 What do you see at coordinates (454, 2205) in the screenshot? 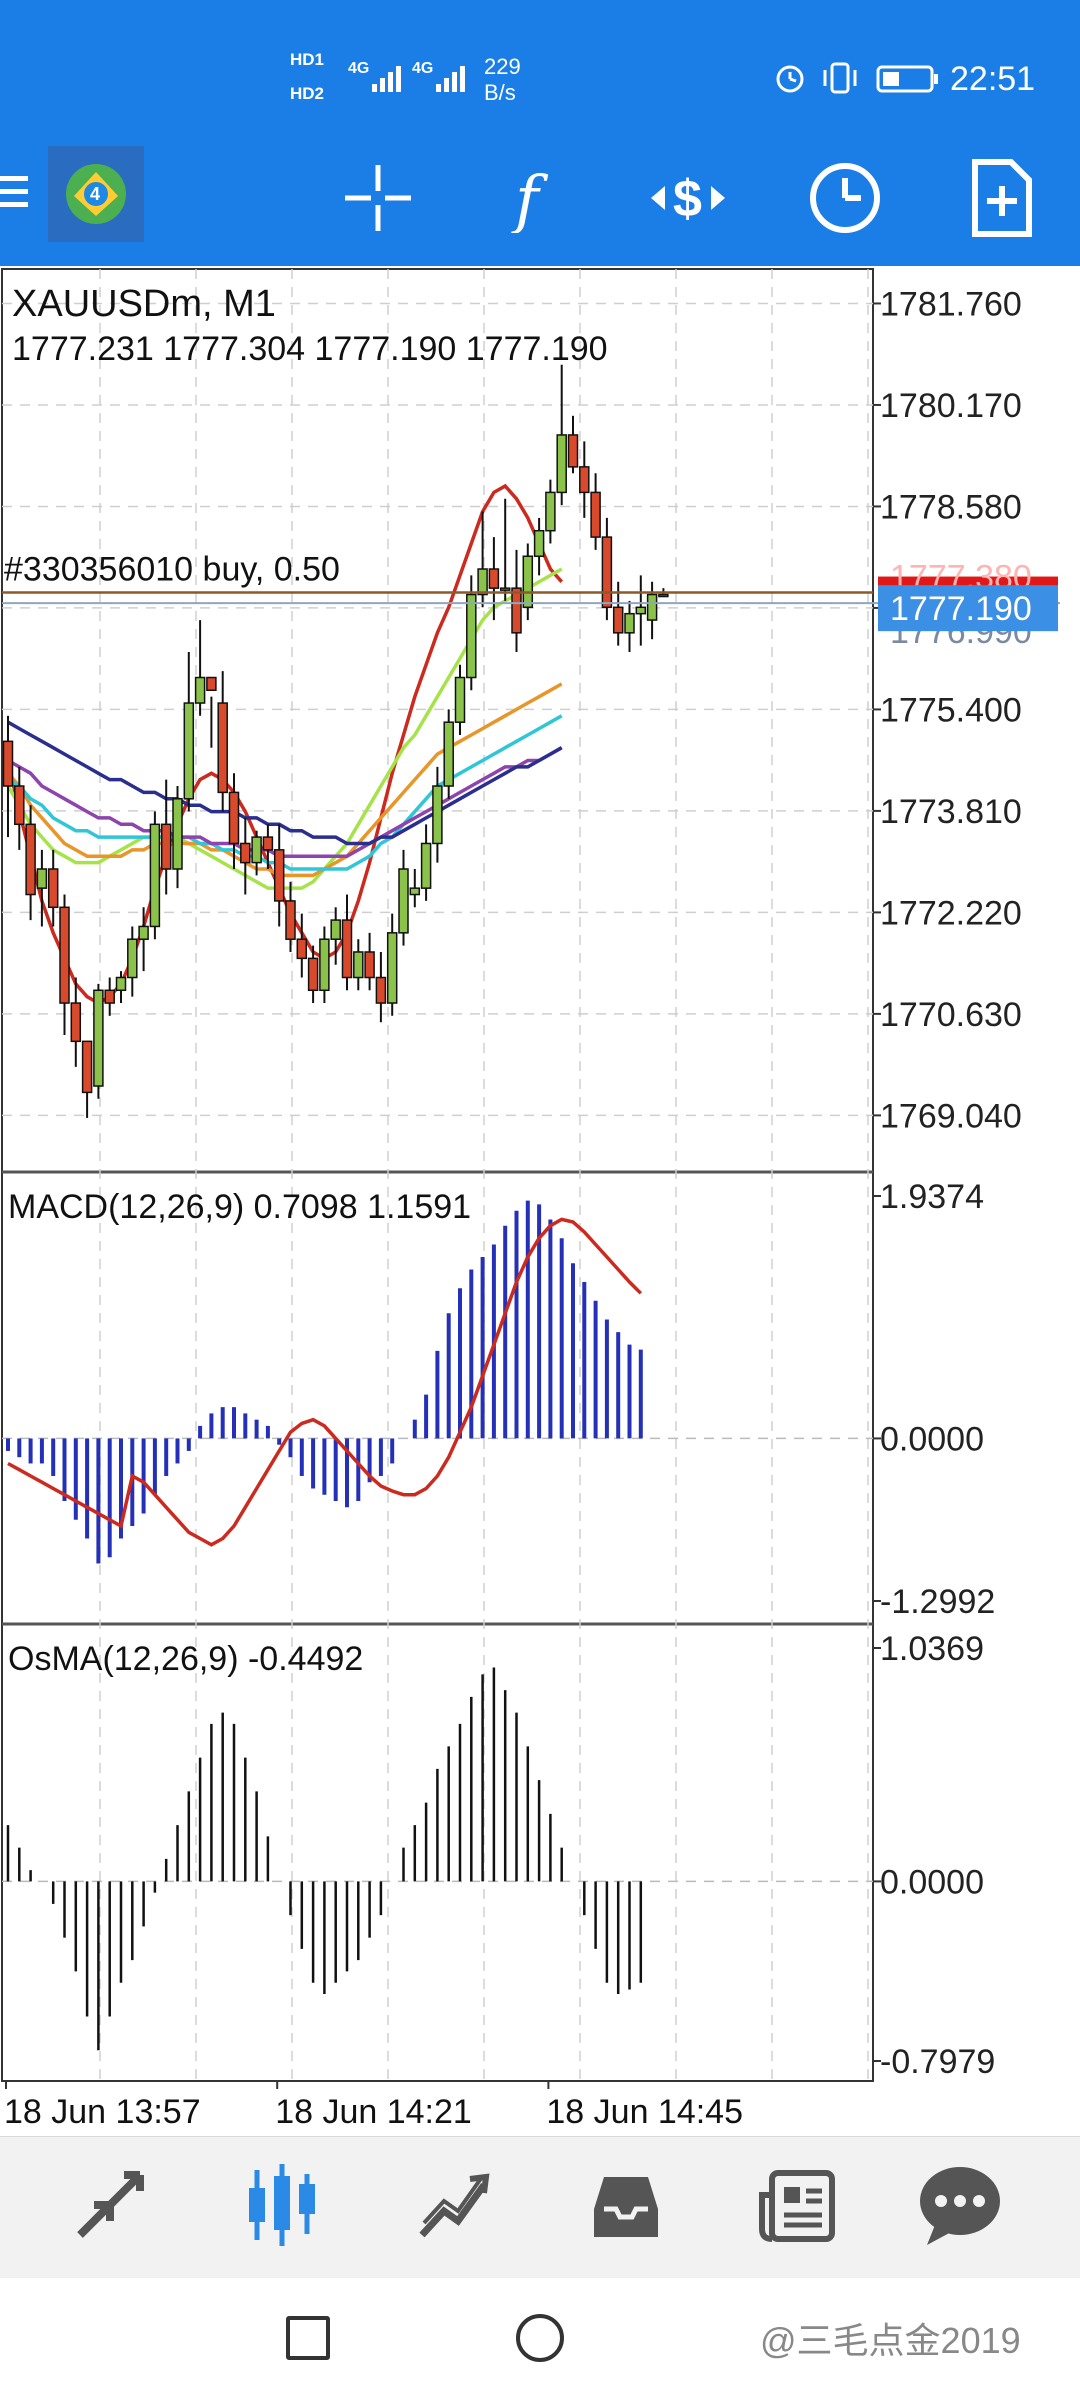
I see `trade-icon` at bounding box center [454, 2205].